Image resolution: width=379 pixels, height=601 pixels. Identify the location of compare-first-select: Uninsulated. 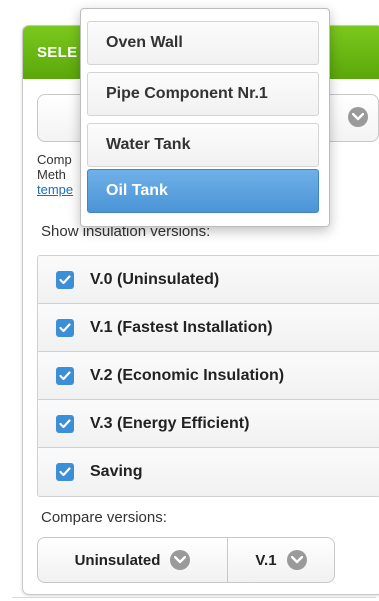
(133, 560).